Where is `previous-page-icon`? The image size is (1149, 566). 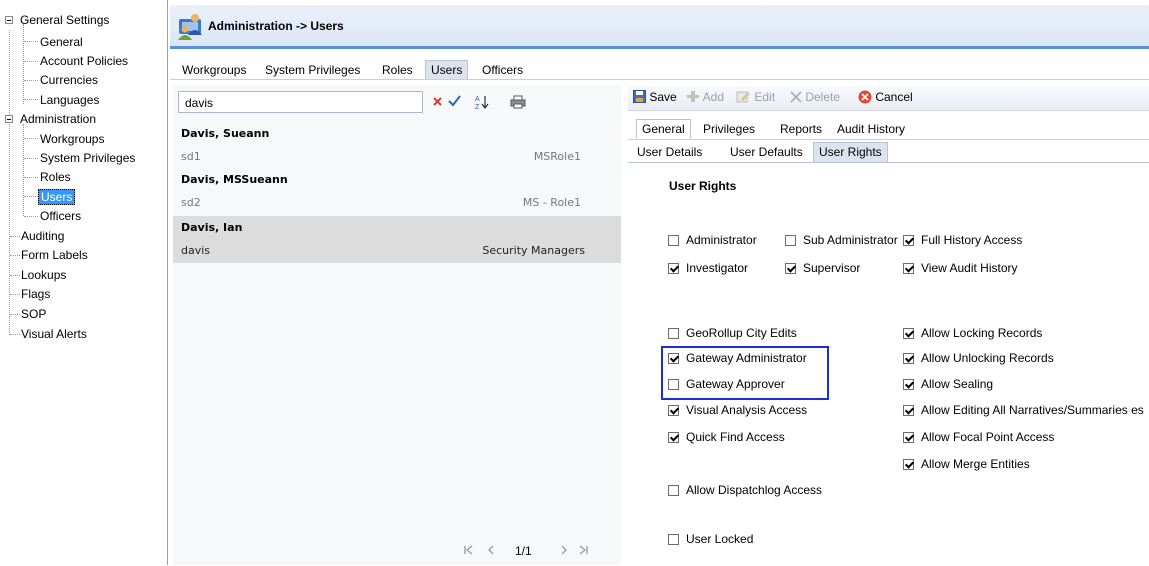 previous-page-icon is located at coordinates (491, 550).